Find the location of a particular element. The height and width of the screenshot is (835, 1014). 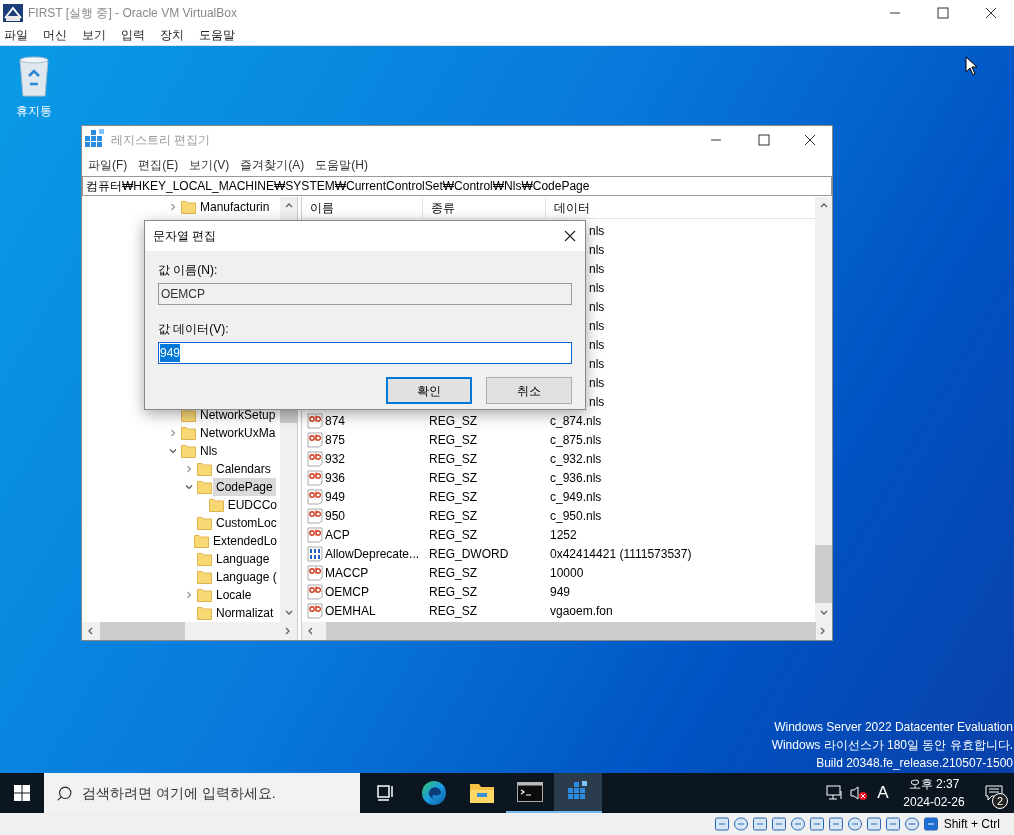

tree-item: CustomLoc is located at coordinates (246, 523).